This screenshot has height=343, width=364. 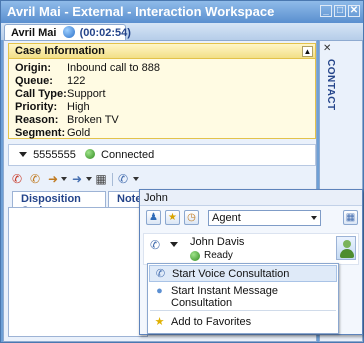 What do you see at coordinates (34, 33) in the screenshot?
I see `tab-label: Avril Mai` at bounding box center [34, 33].